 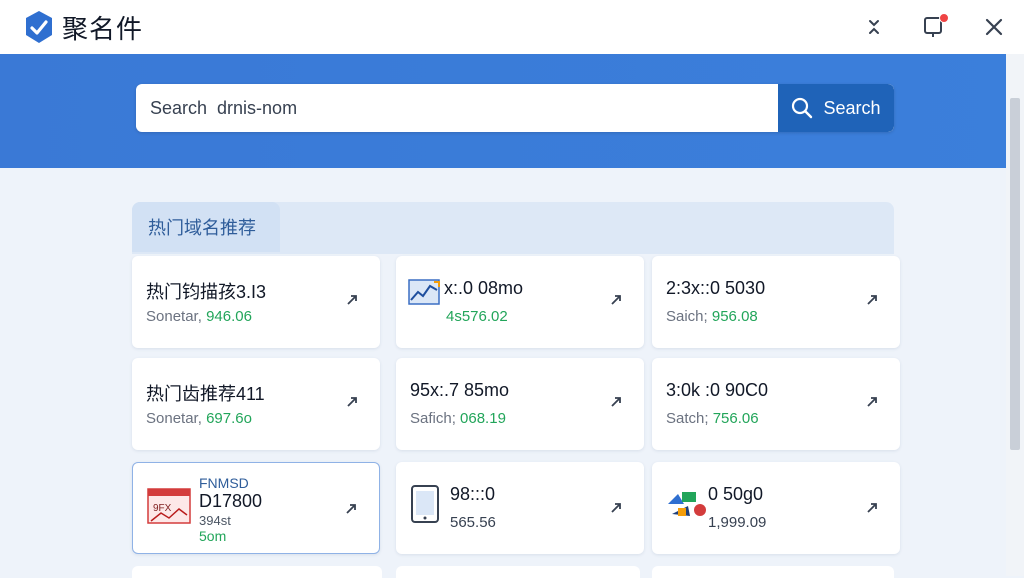 I want to click on card-title: 95x:.7 85mo, so click(x=460, y=390).